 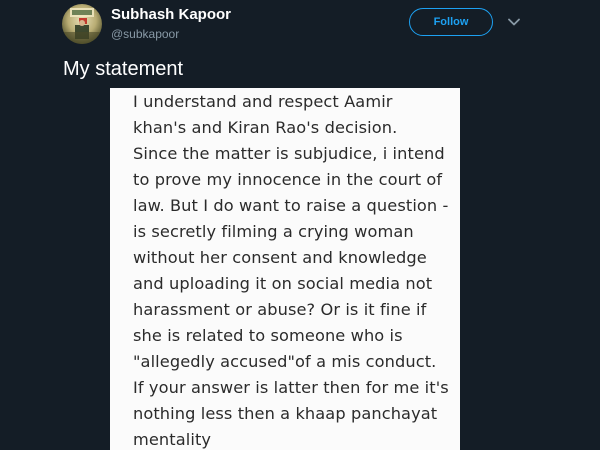 I want to click on profile-photo-icon, so click(x=82, y=26).